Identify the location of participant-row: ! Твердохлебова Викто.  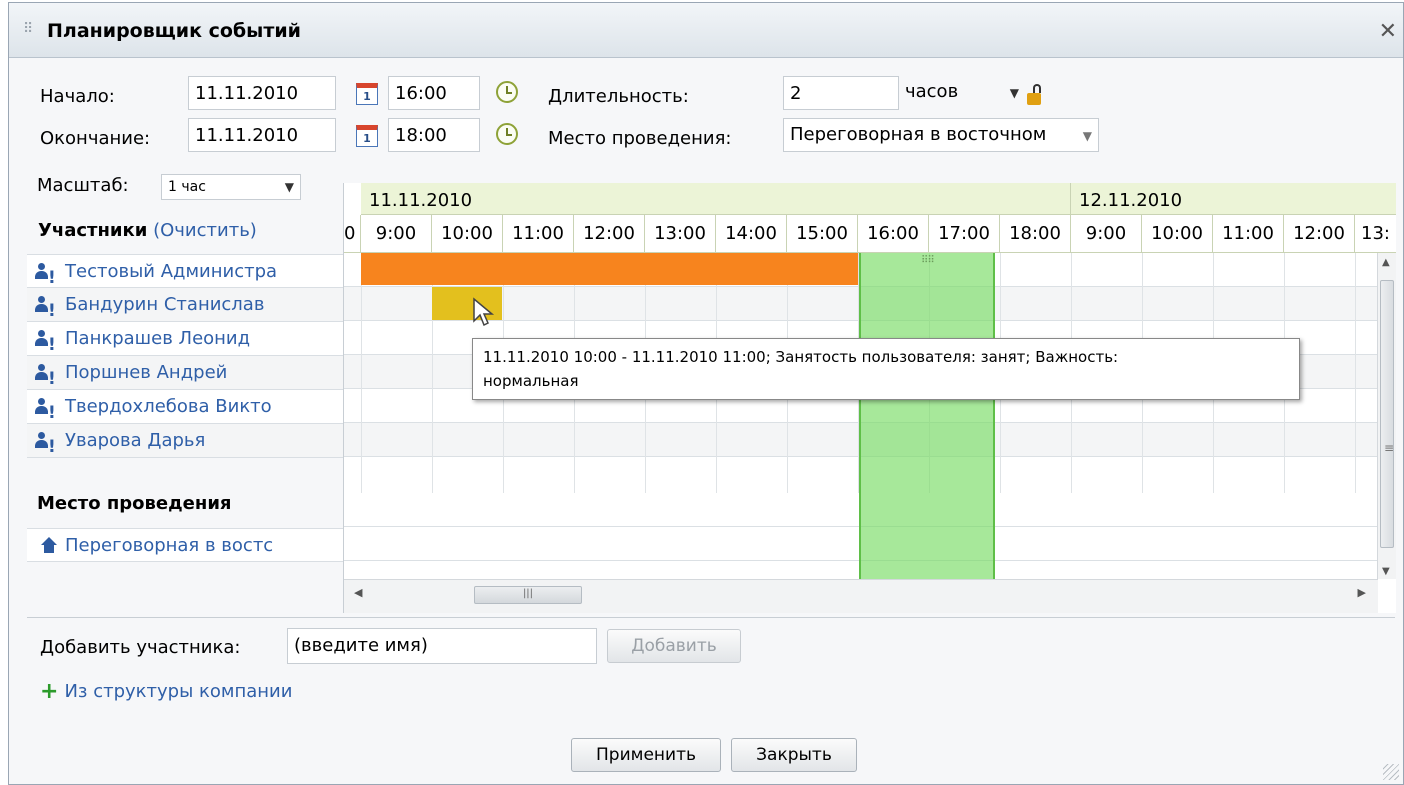
(185, 407).